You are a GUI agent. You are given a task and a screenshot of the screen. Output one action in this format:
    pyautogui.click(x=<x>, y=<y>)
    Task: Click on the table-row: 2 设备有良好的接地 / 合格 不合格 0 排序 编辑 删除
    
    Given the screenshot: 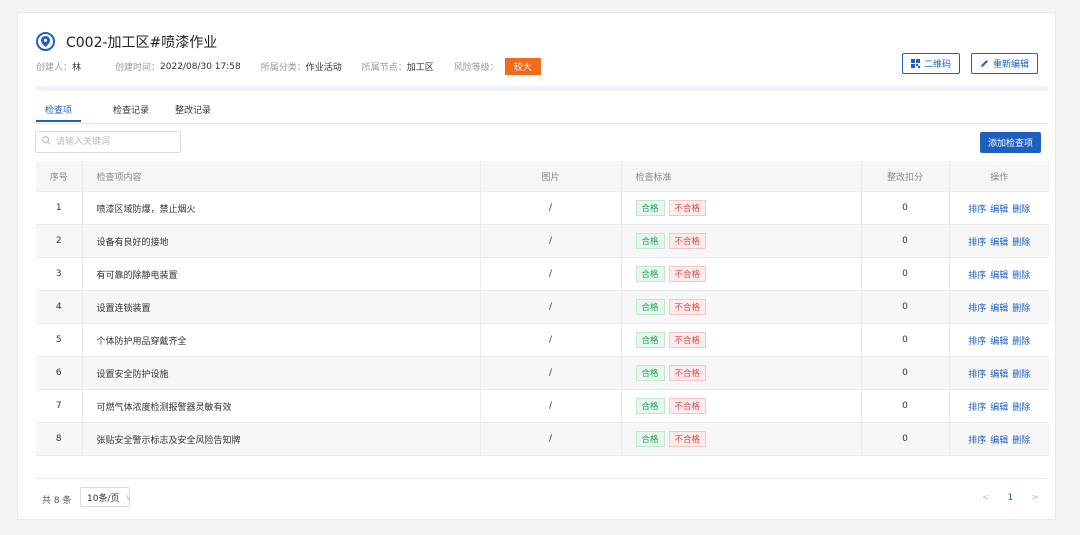 What is the action you would take?
    pyautogui.click(x=542, y=241)
    